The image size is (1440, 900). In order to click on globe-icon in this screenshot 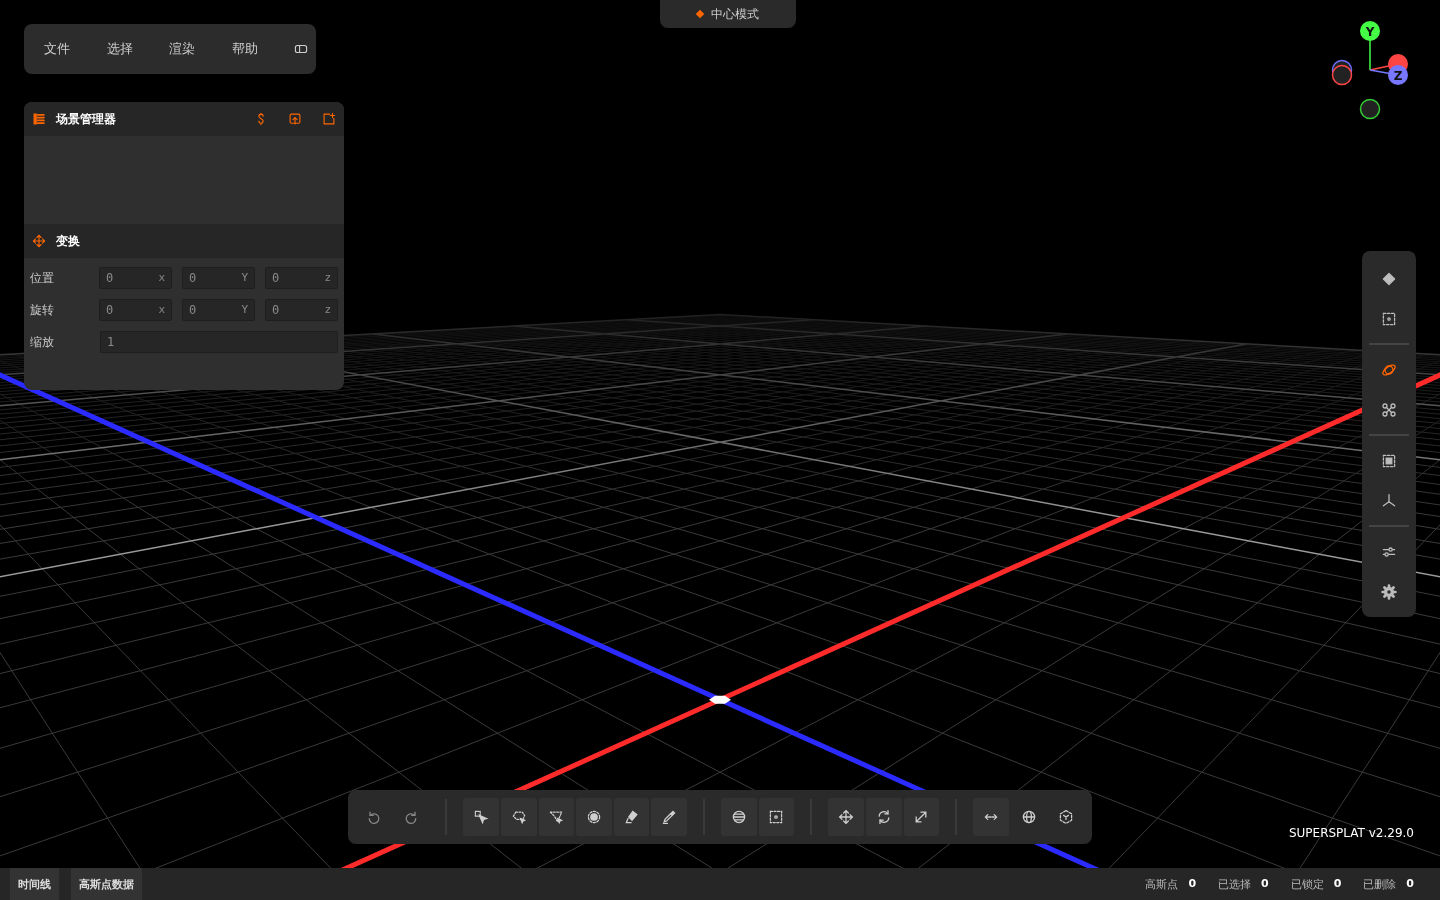, I will do `click(1028, 817)`.